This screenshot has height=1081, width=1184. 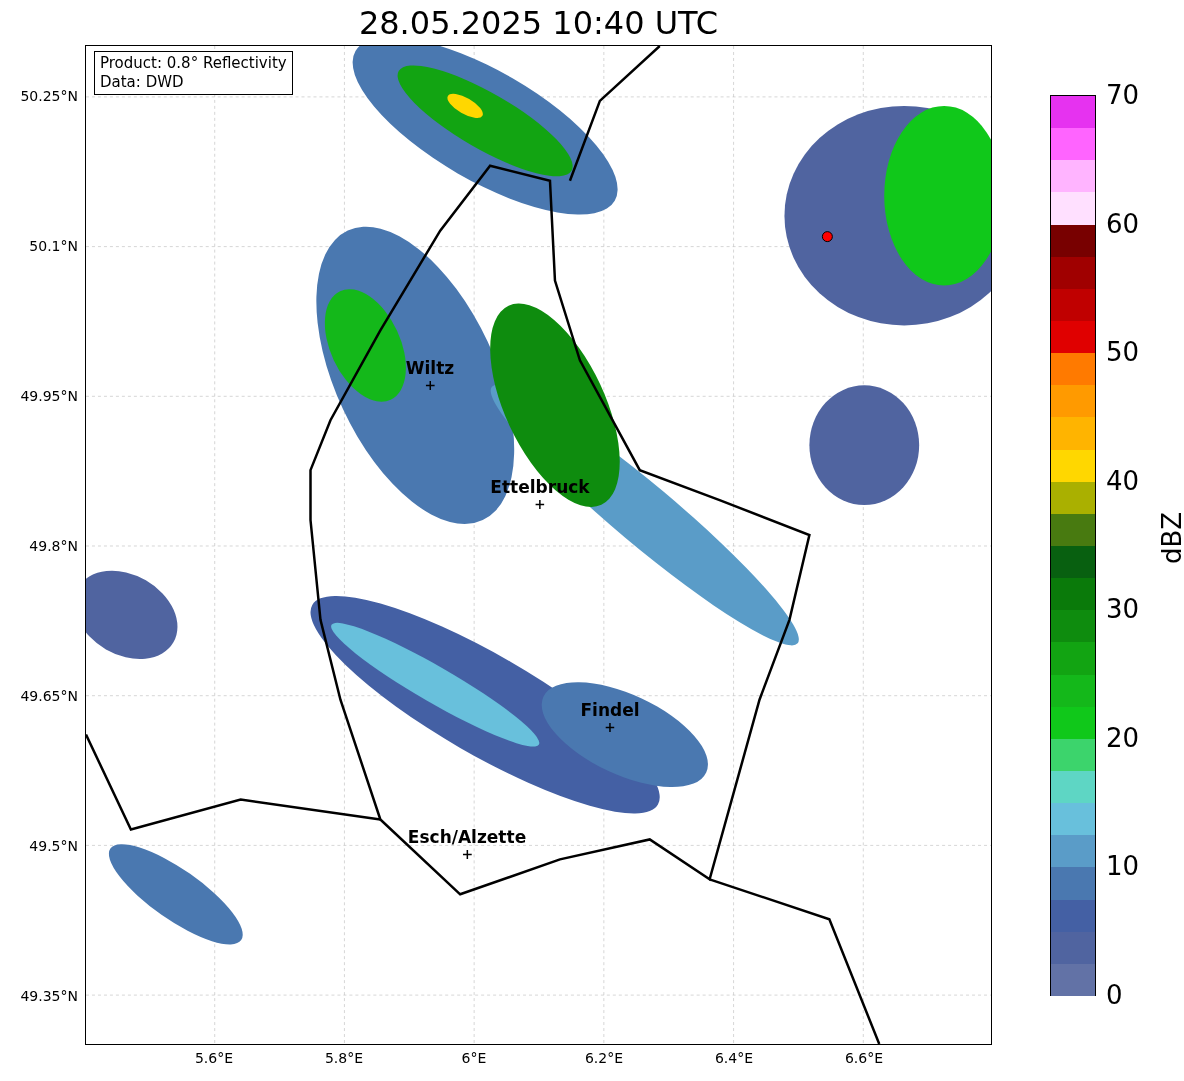 I want to click on info-text: Data: DWD, so click(x=142, y=82).